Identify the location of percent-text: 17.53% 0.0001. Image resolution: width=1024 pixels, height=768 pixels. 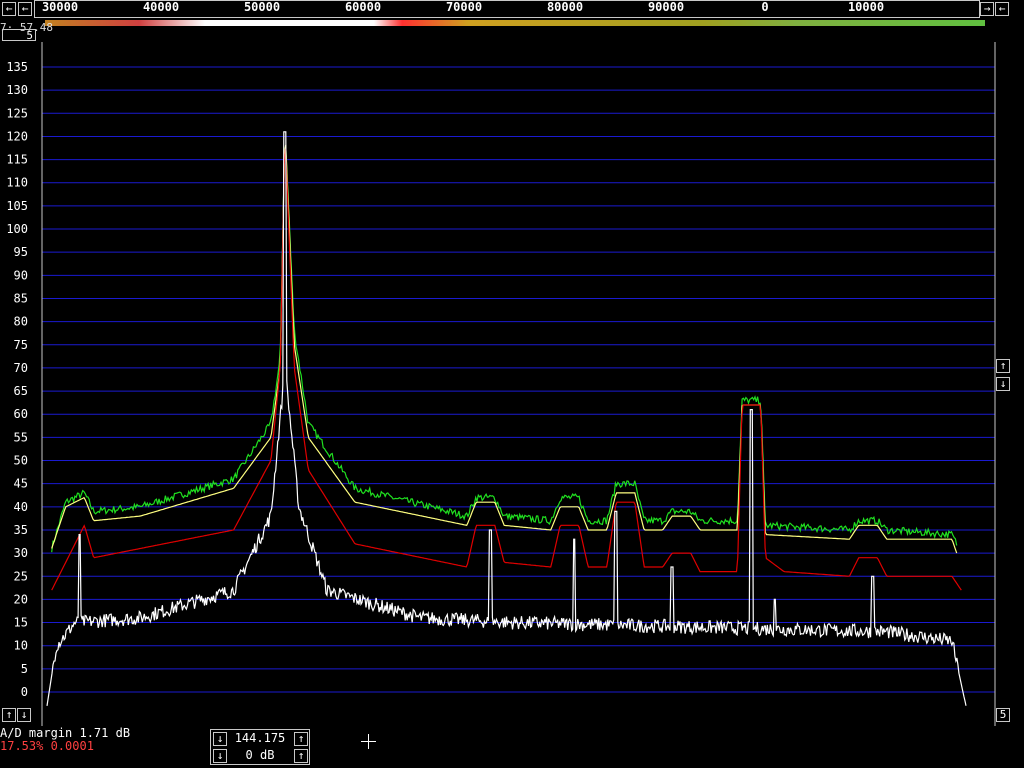
(47, 746).